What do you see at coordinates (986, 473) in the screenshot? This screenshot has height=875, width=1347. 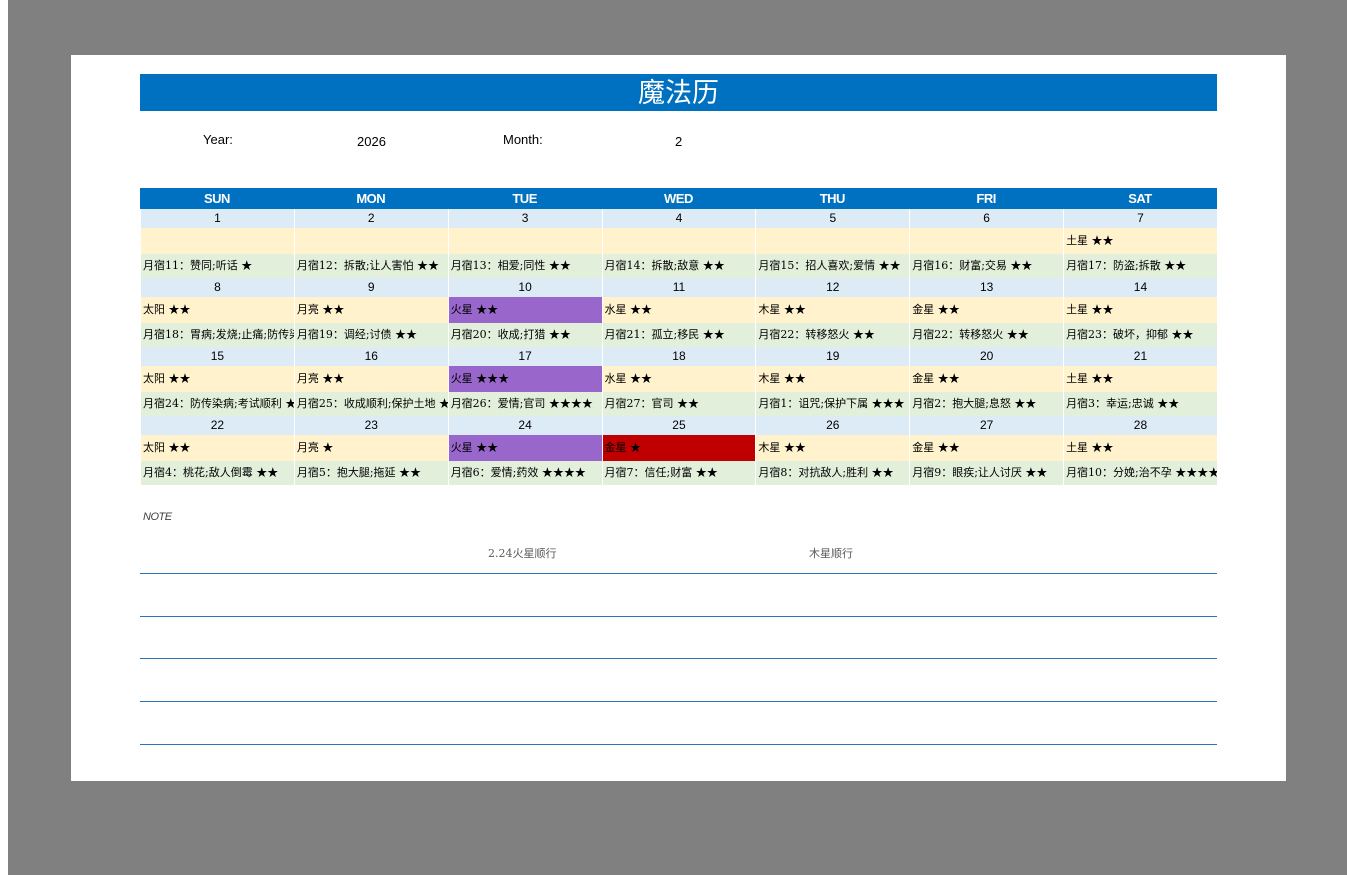 I see `mansion-cell: 月宿9：眼疾;让人讨厌 ★★` at bounding box center [986, 473].